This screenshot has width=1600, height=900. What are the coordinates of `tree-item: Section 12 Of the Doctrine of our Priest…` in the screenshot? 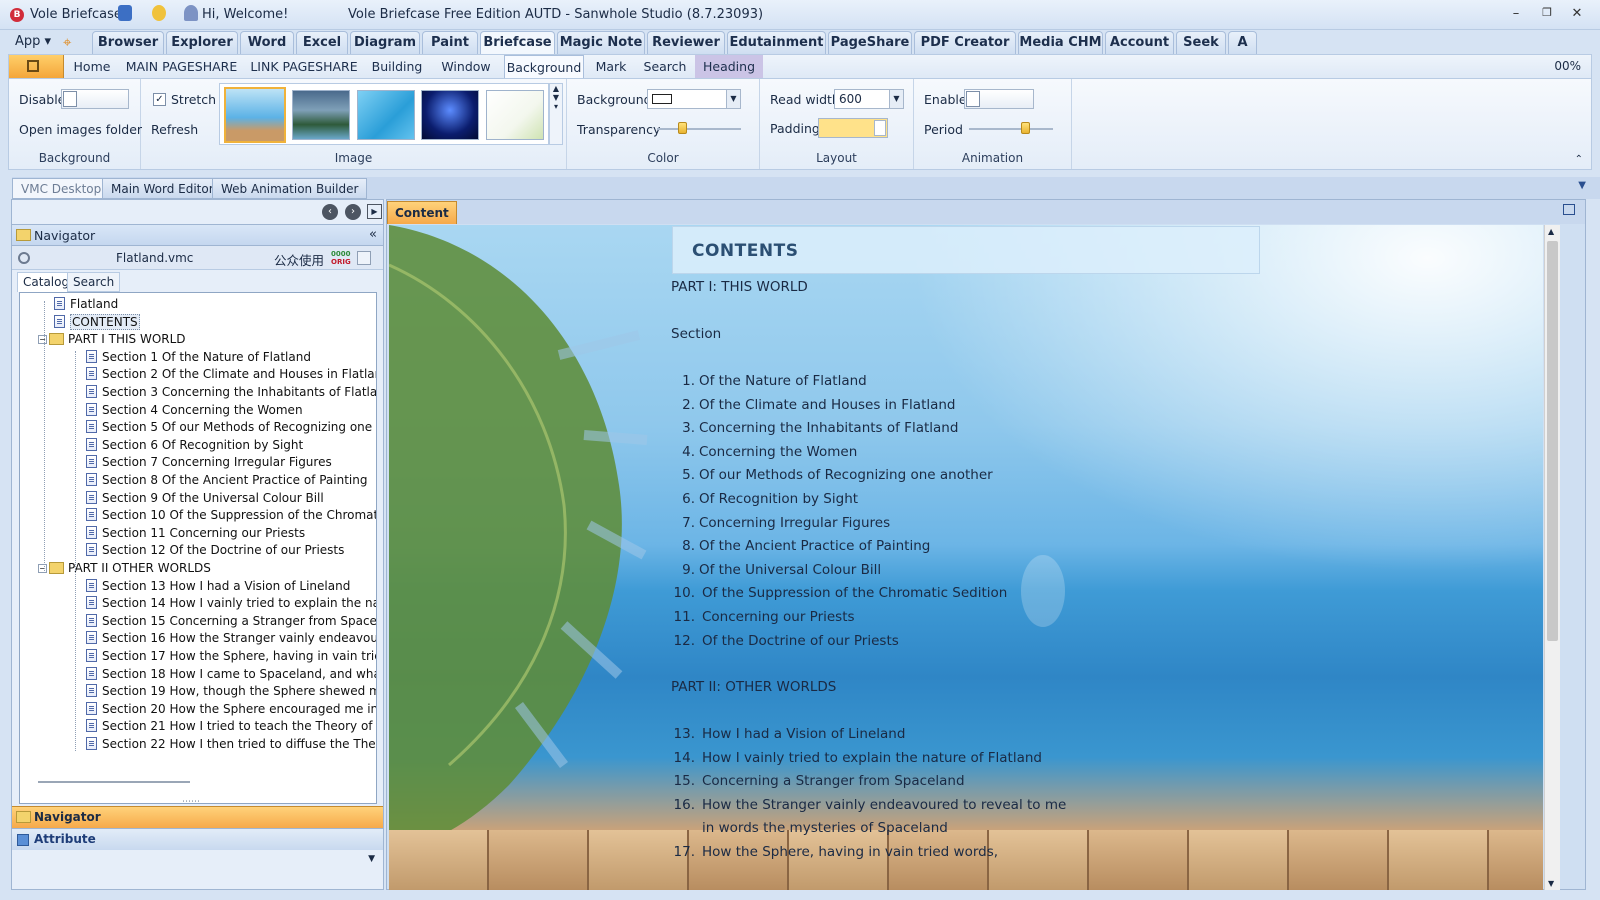 It's located at (231, 550).